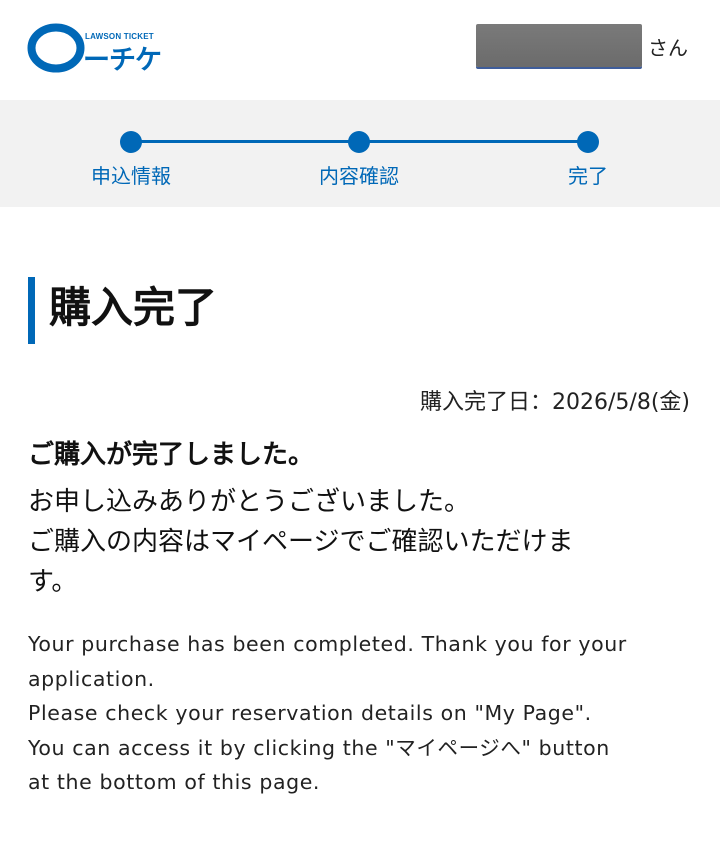 This screenshot has width=720, height=848. What do you see at coordinates (31, 310) in the screenshot?
I see `title-accent-bar` at bounding box center [31, 310].